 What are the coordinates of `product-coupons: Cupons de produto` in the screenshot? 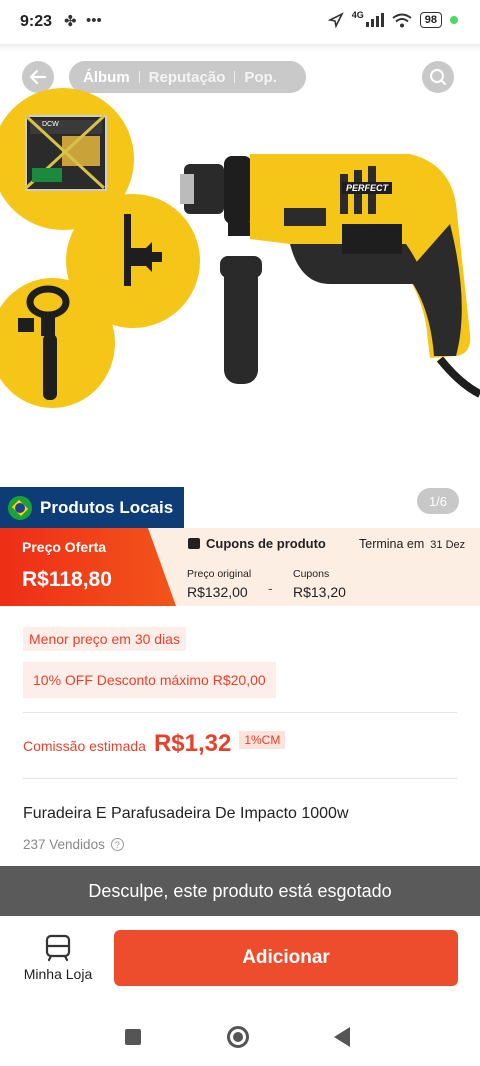 It's located at (257, 543).